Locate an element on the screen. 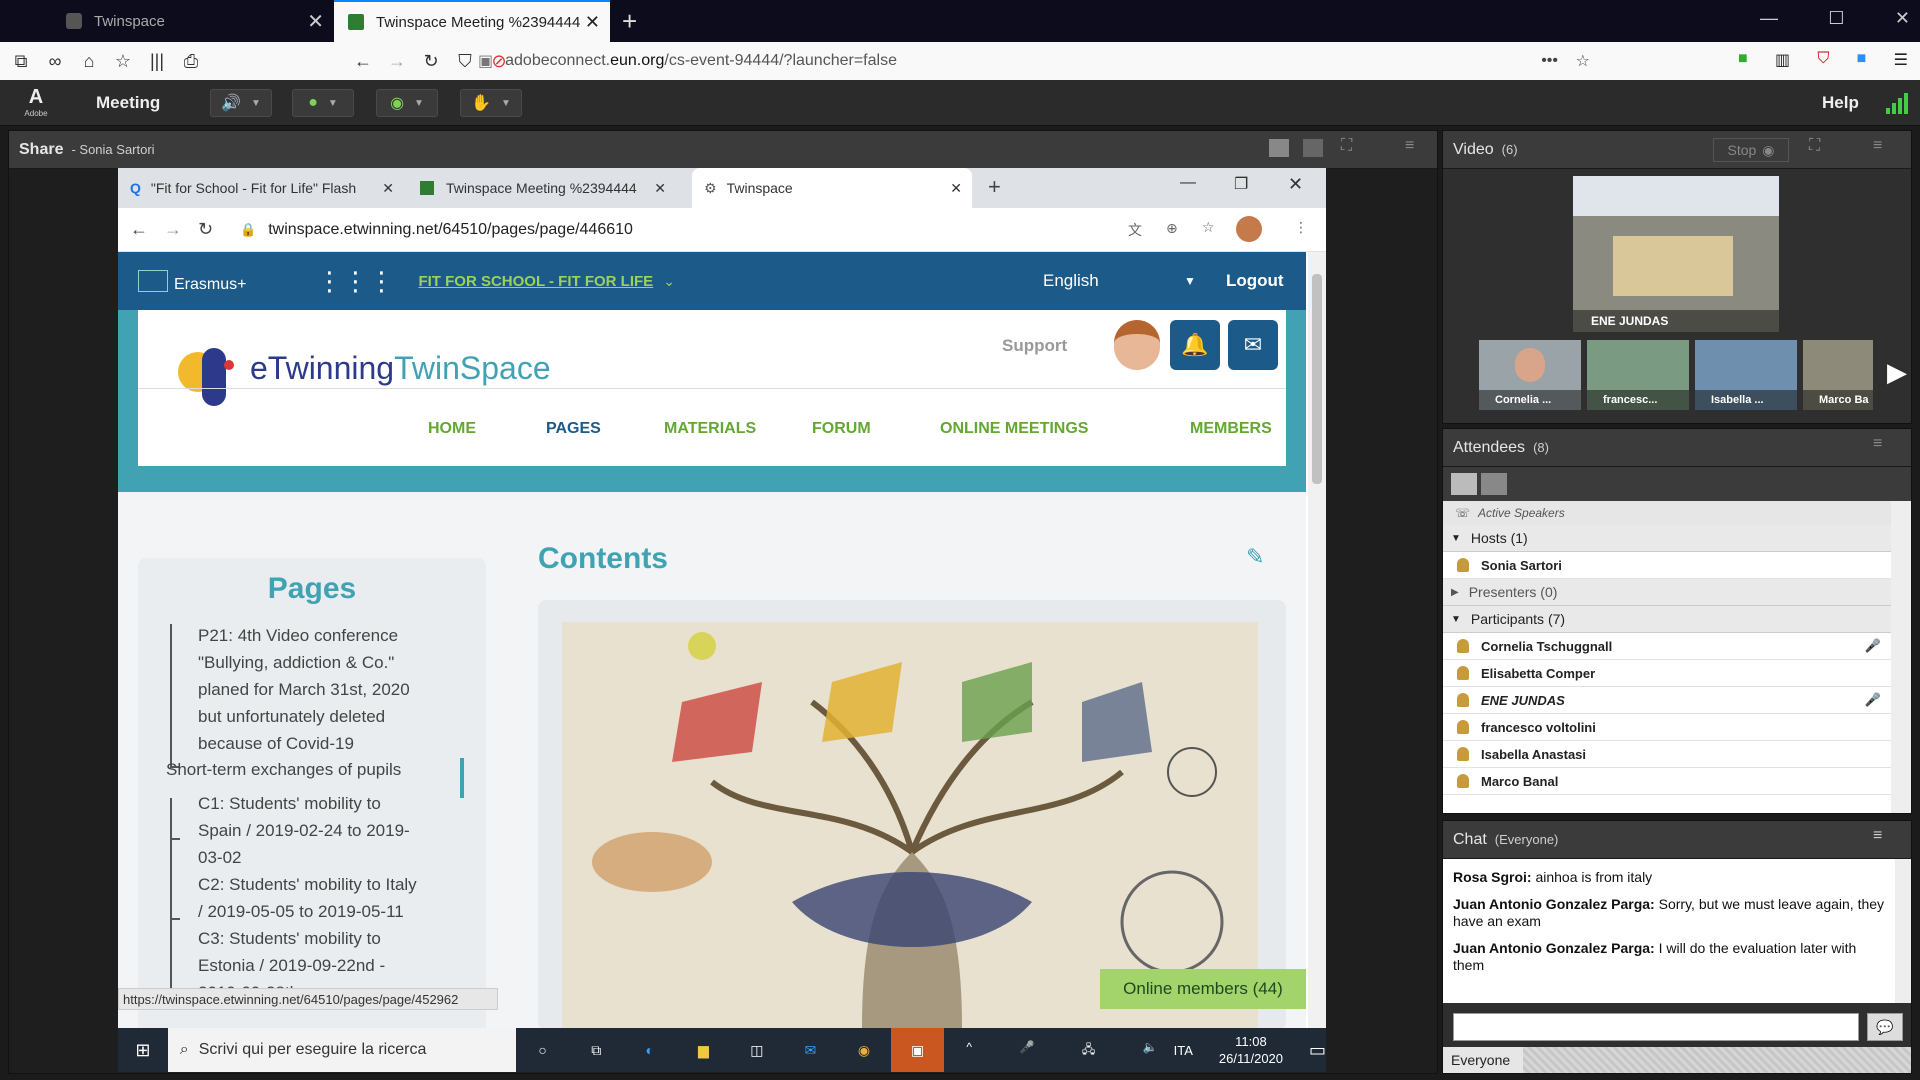  logout-link: Logout is located at coordinates (1255, 281).